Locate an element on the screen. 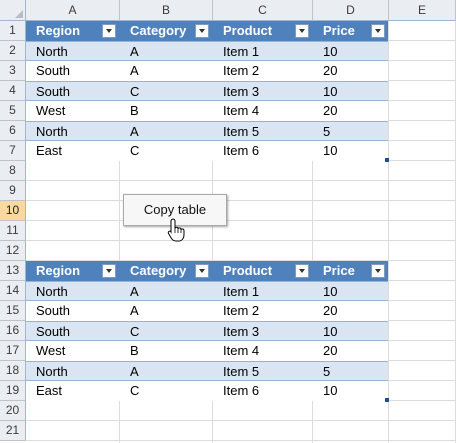 This screenshot has height=443, width=456. row-header-11: 11 is located at coordinates (13, 231).